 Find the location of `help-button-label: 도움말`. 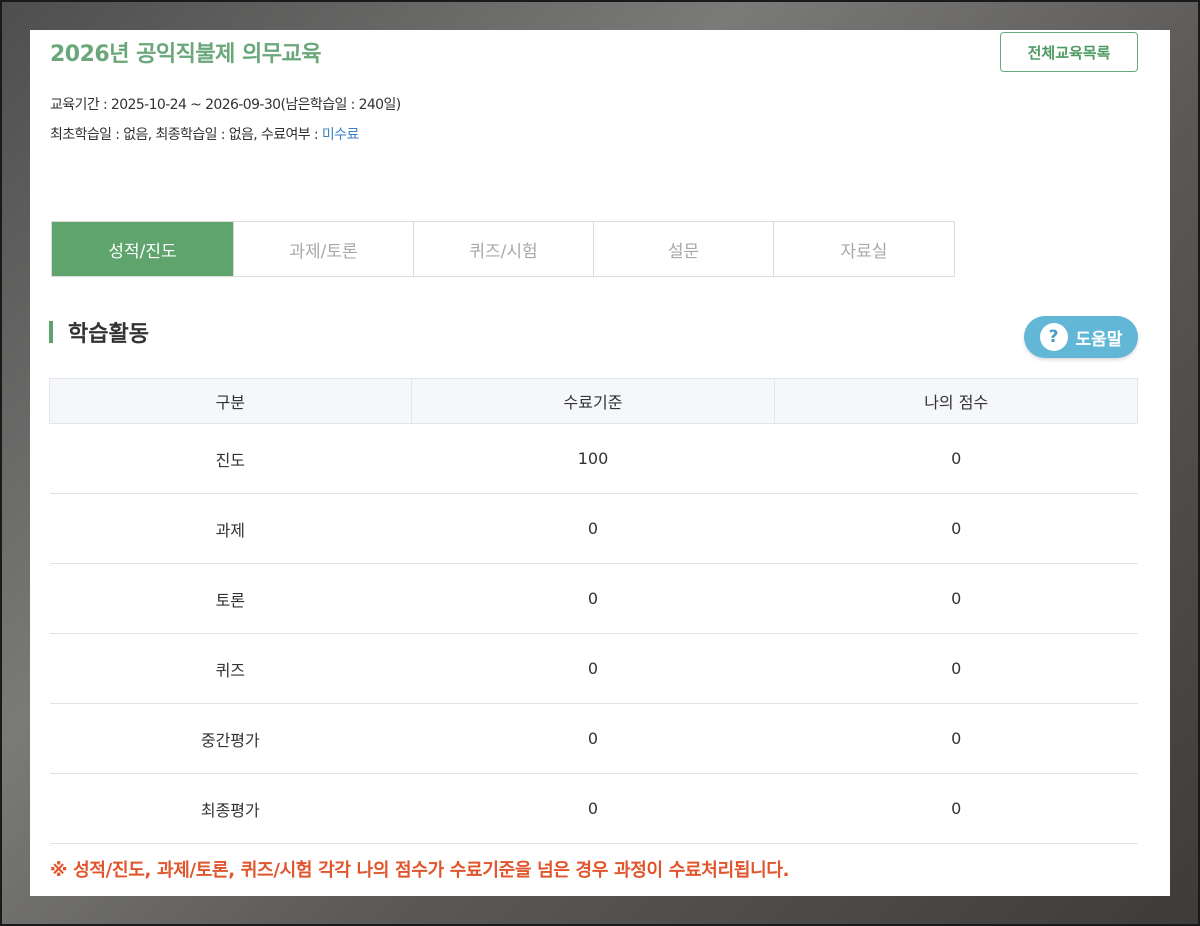

help-button-label: 도움말 is located at coordinates (1099, 339).